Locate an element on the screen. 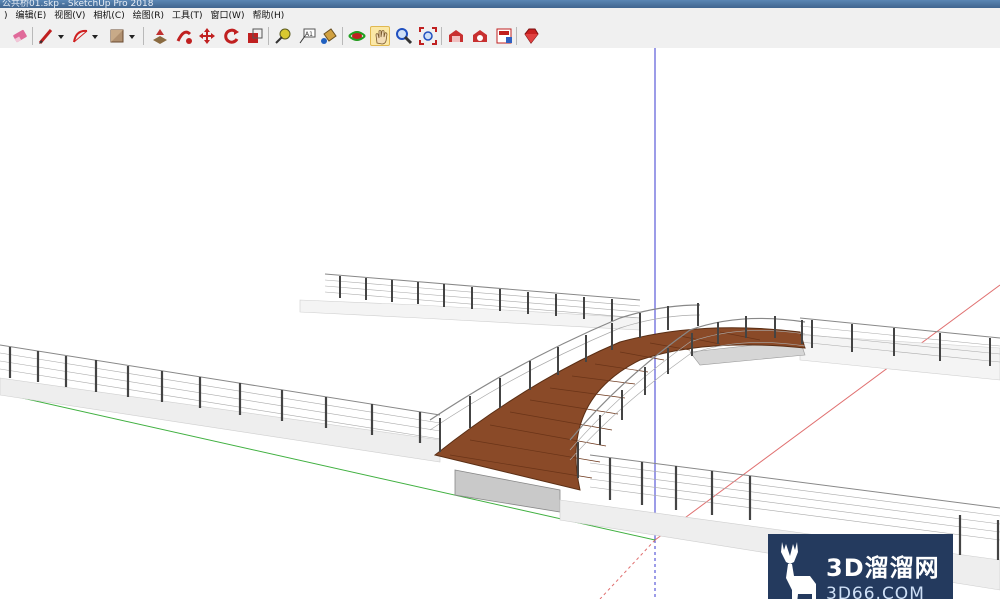  rotate-icon is located at coordinates (231, 36).